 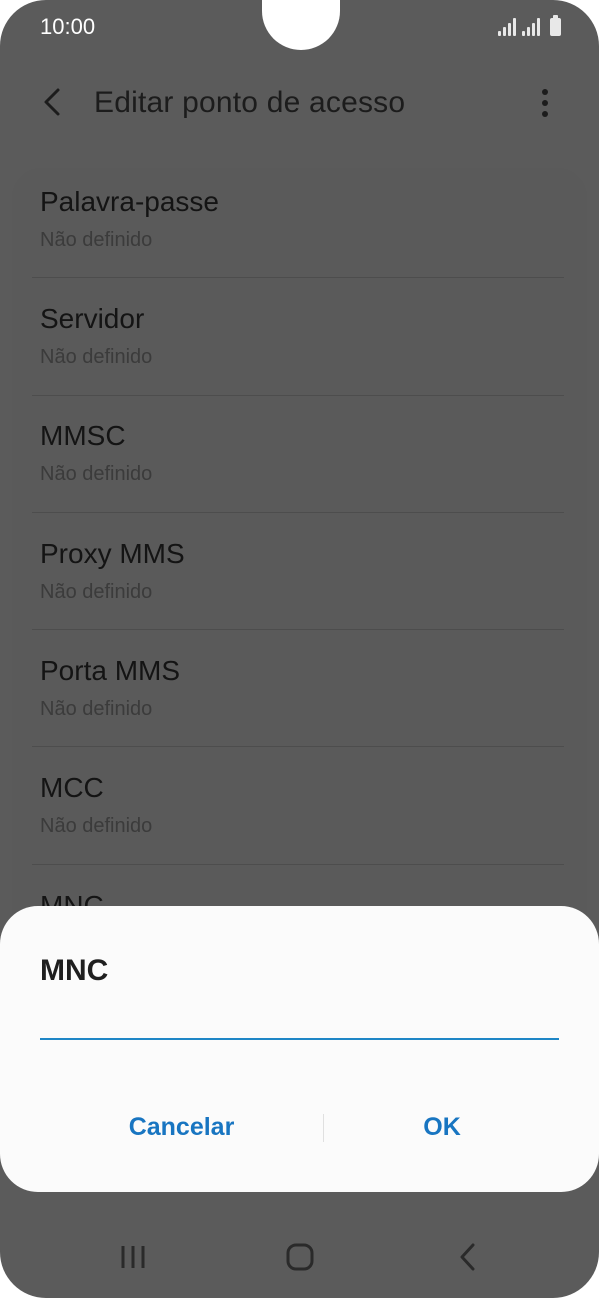 I want to click on status-bar: 10:00, so click(x=299, y=27).